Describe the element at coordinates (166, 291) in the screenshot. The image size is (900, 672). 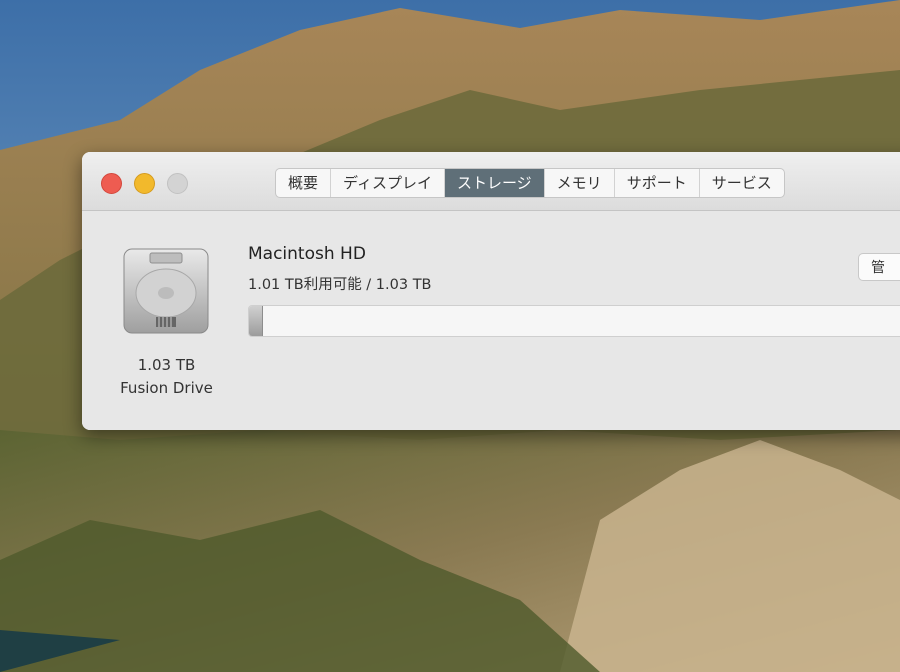
I see `hard-drive-icon` at that location.